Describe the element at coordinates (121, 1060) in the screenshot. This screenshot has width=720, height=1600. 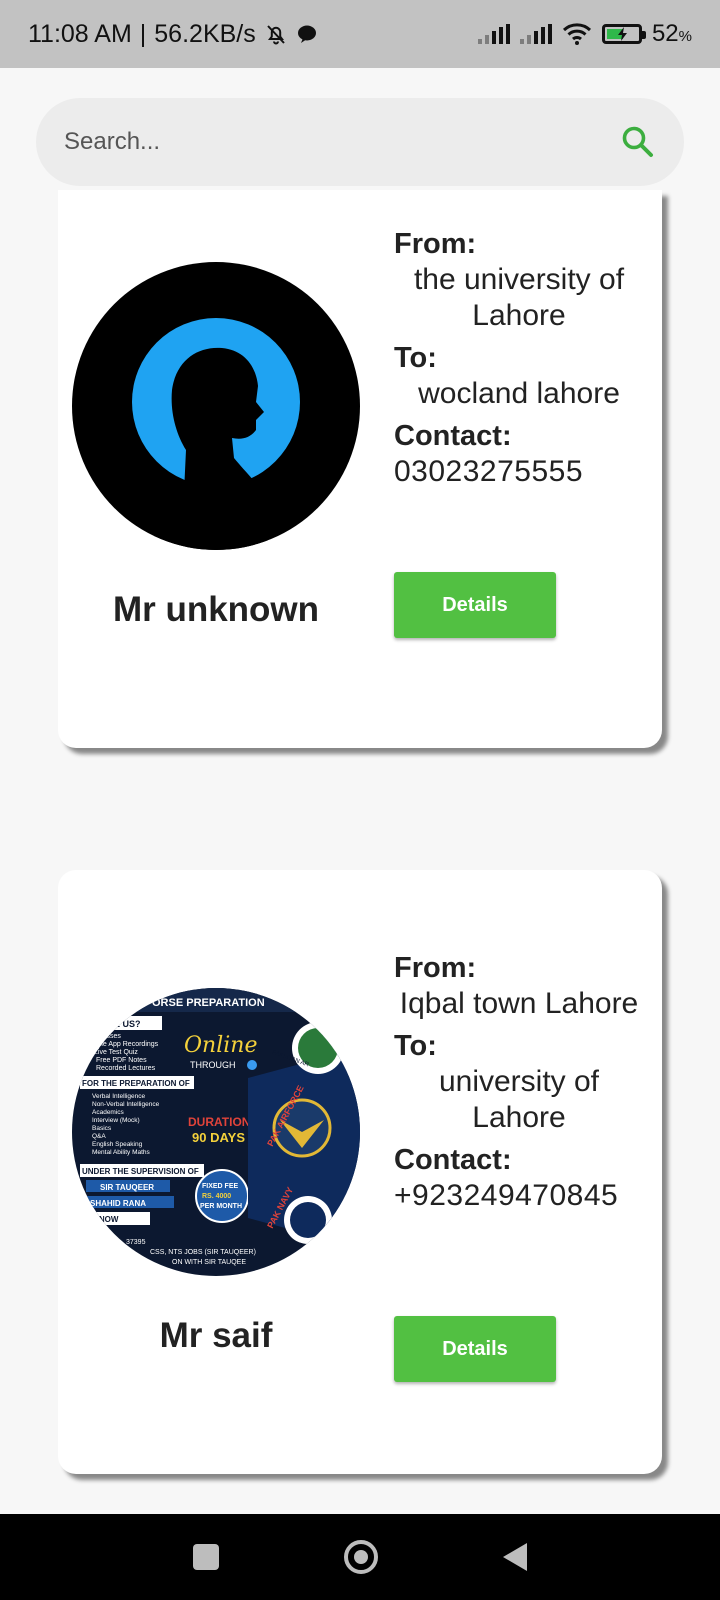
I see `poster-feature: Free PDF Notes` at that location.